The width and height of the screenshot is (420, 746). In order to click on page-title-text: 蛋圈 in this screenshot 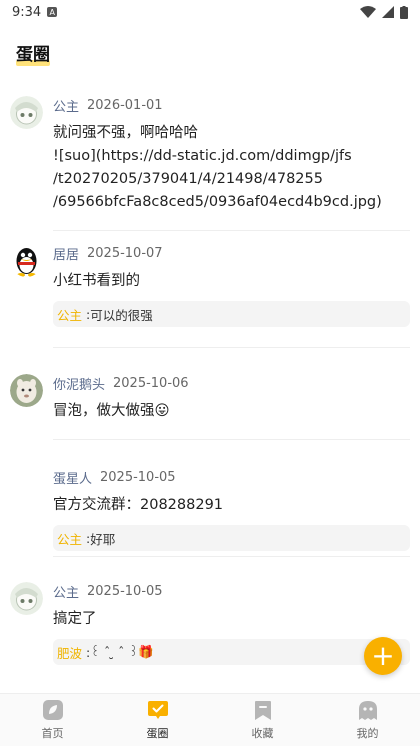, I will do `click(33, 55)`.